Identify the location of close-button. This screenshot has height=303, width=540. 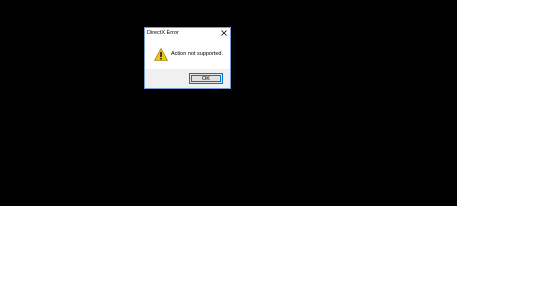
(223, 33).